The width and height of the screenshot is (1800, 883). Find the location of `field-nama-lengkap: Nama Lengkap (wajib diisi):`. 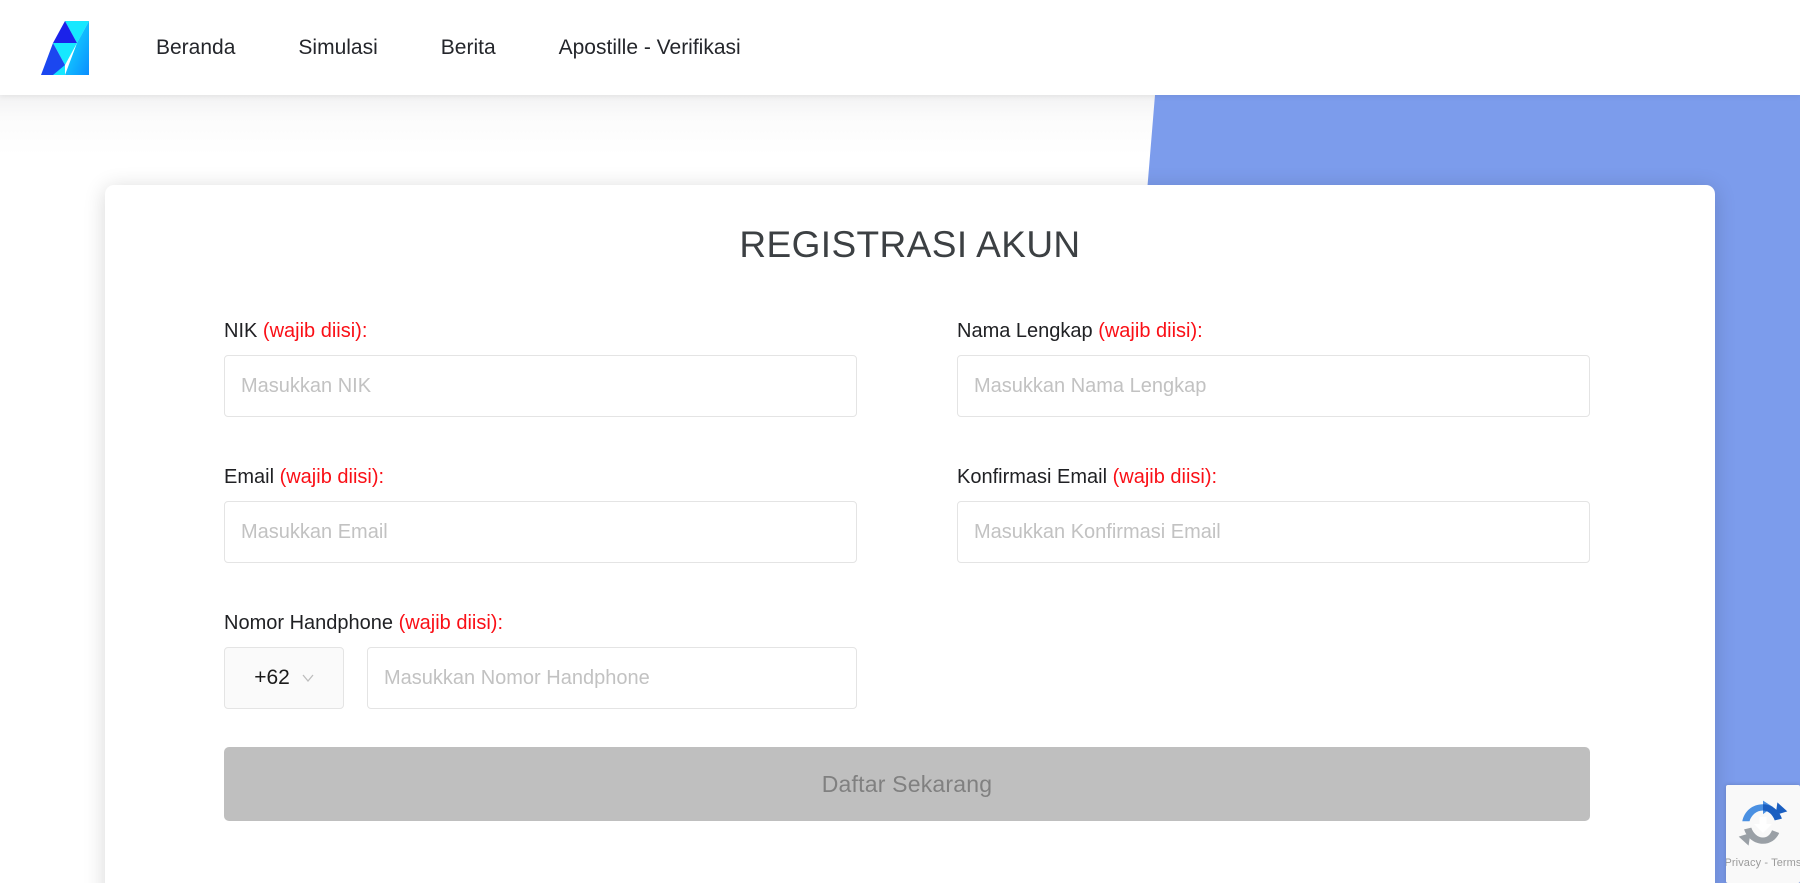

field-nama-lengkap: Nama Lengkap (wajib diisi): is located at coordinates (1248, 368).